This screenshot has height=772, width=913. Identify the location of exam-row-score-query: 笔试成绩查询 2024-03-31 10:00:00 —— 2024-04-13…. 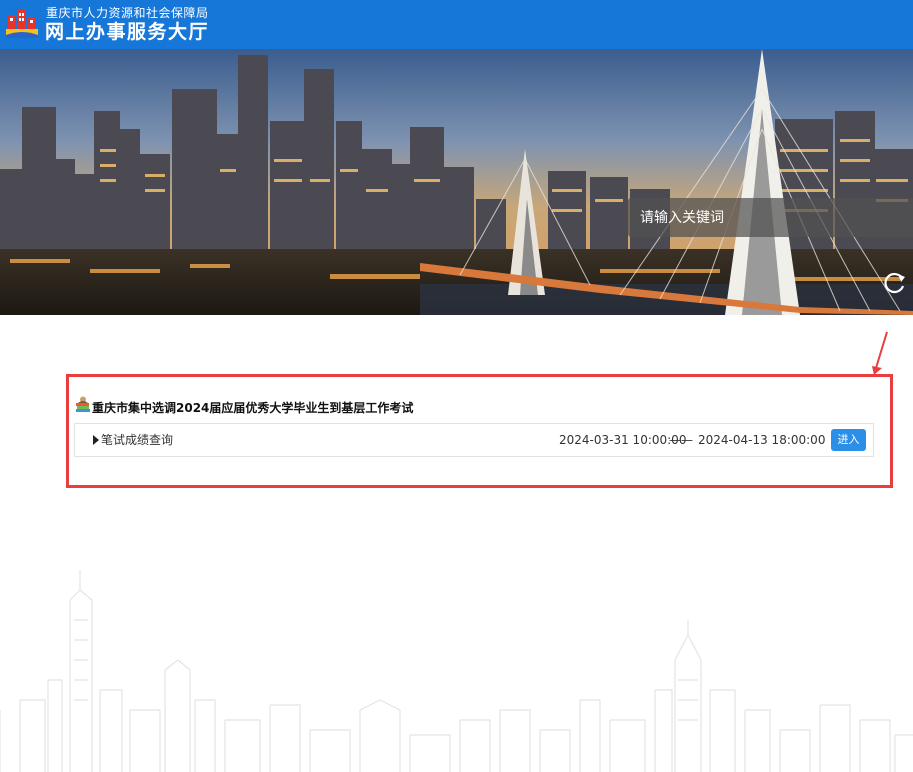
(474, 440).